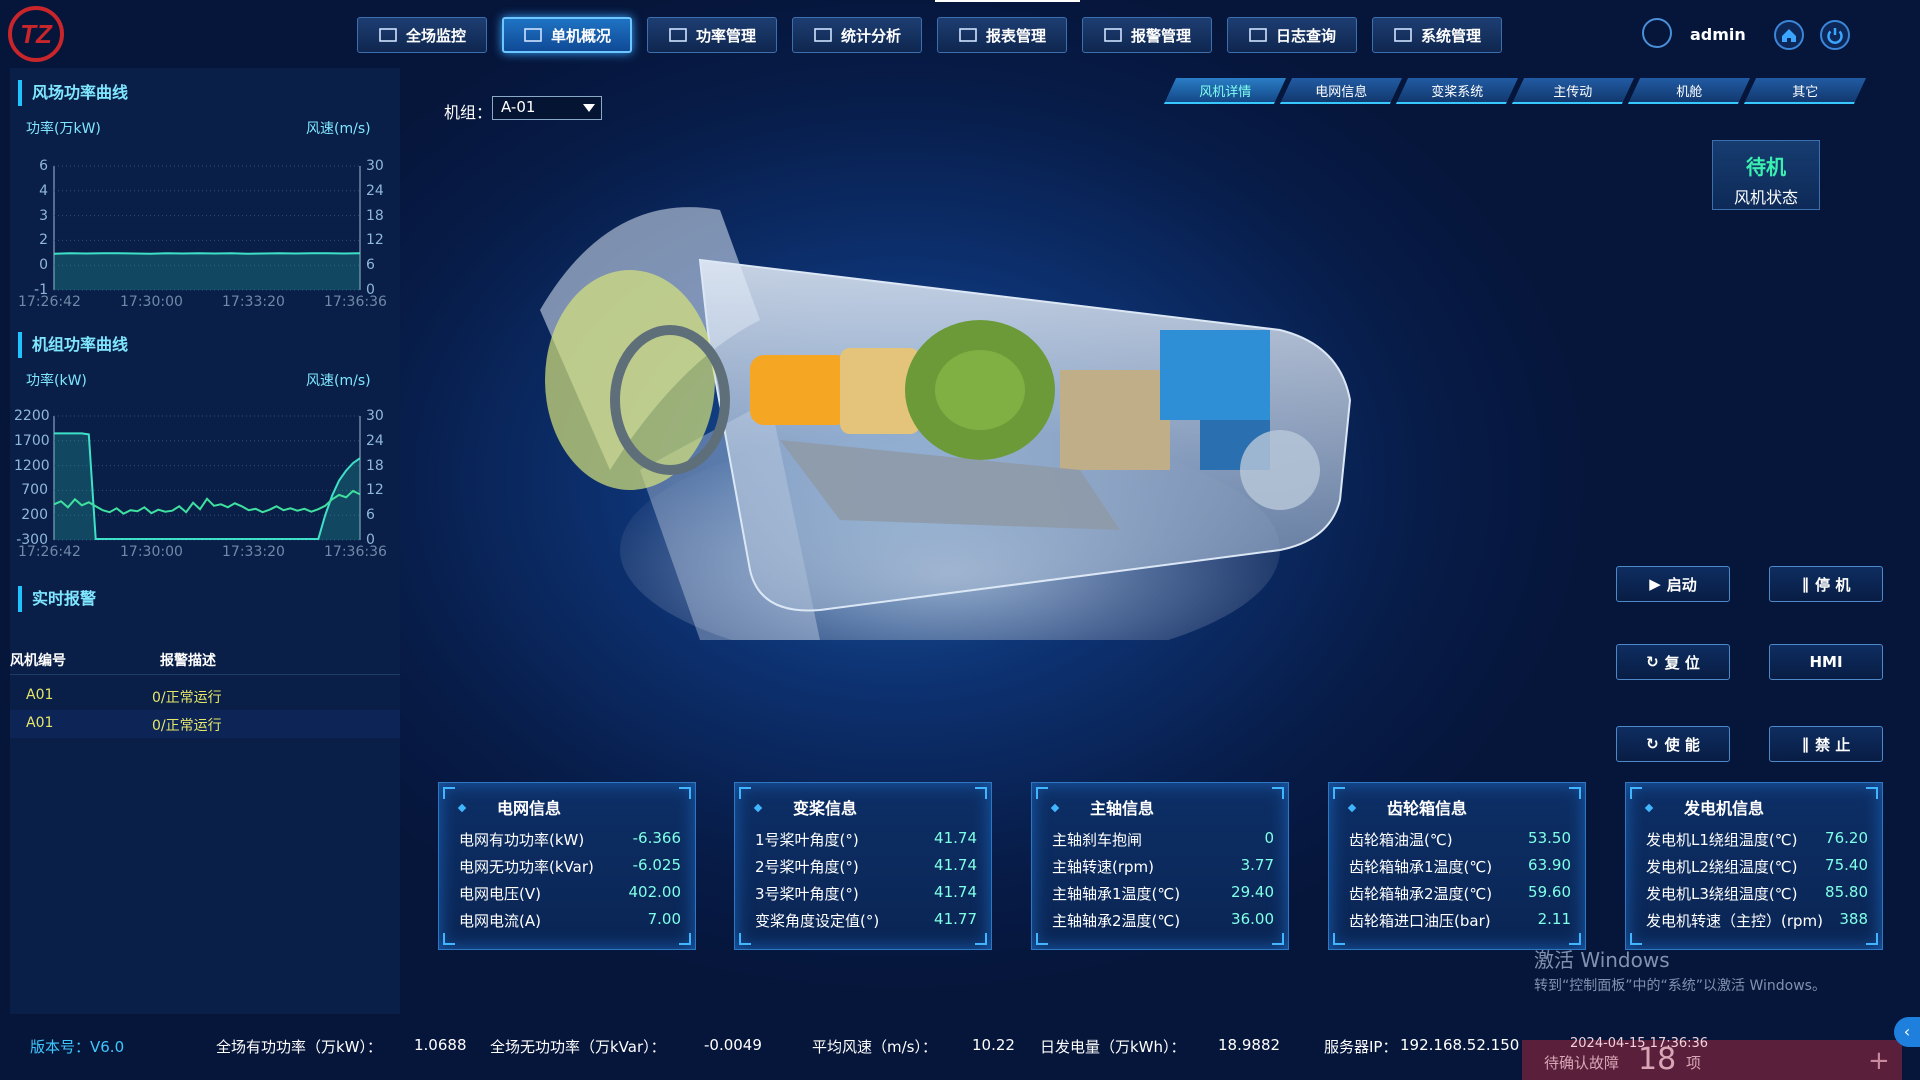  I want to click on top-indicator, so click(1007, 1).